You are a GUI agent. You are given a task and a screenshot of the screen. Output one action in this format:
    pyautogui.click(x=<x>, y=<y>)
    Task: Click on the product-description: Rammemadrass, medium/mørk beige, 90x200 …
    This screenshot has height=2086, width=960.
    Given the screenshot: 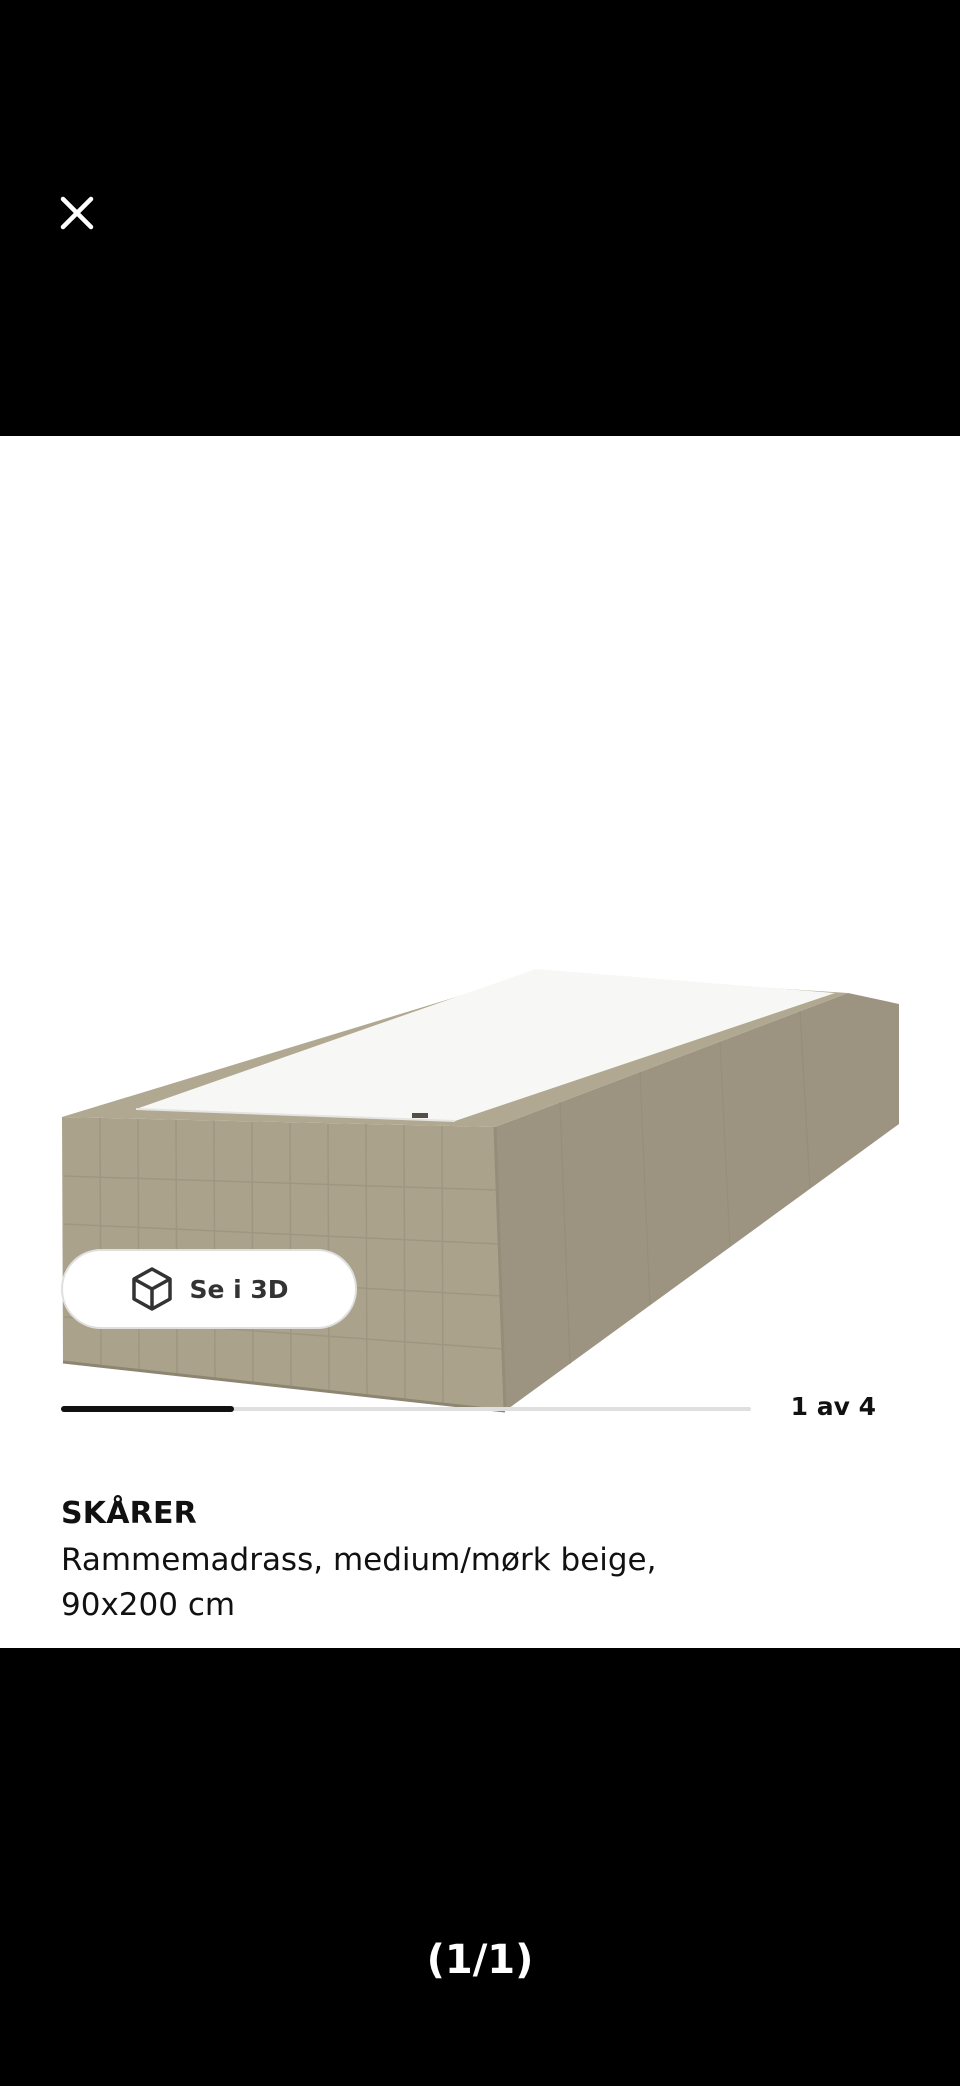 What is the action you would take?
    pyautogui.click(x=359, y=1582)
    